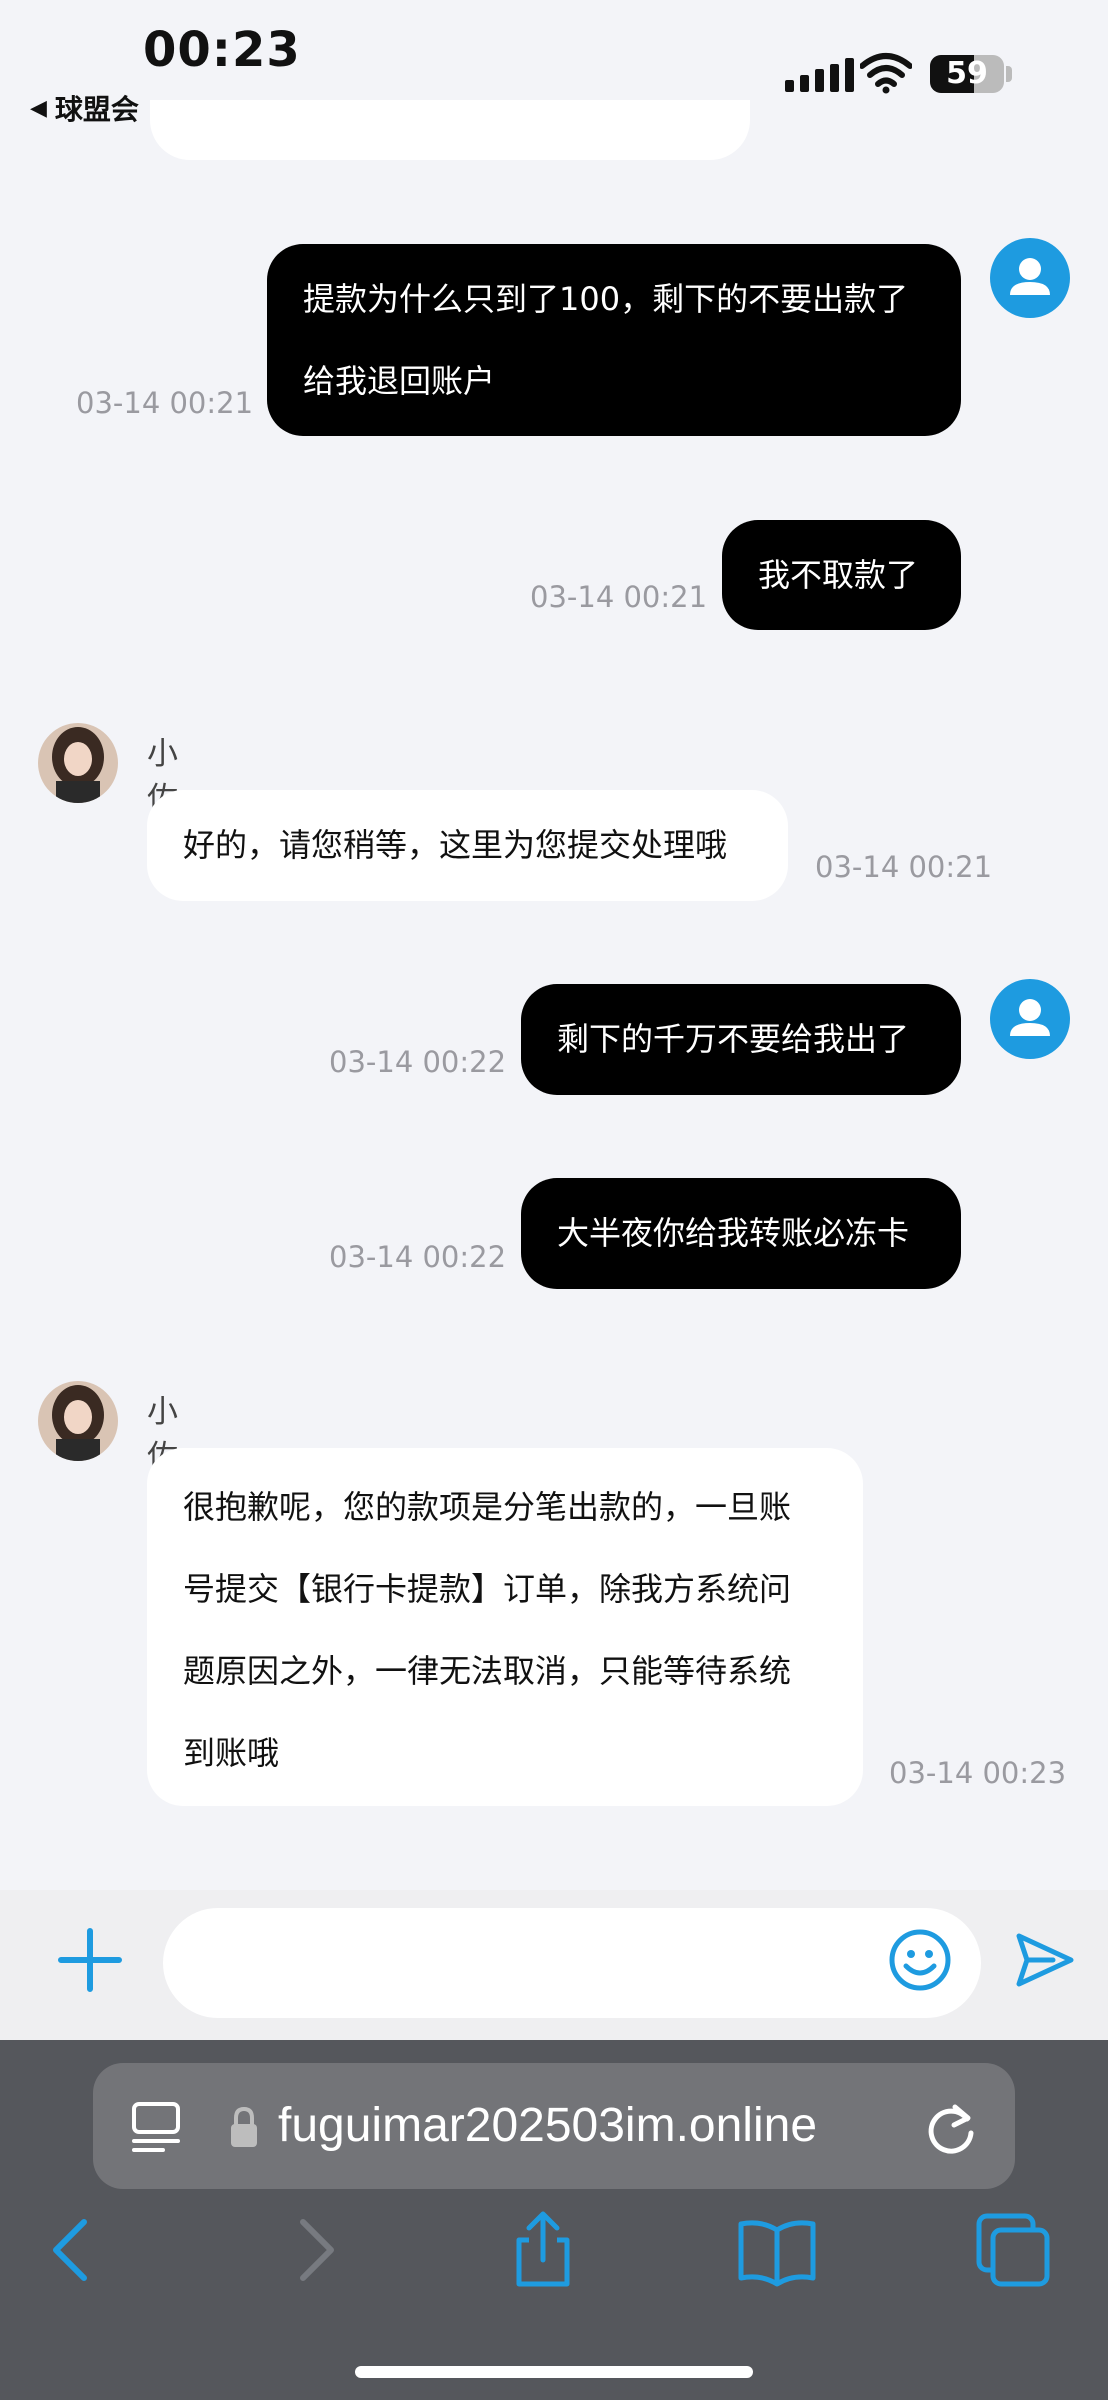 Image resolution: width=1108 pixels, height=2400 pixels. Describe the element at coordinates (72, 2250) in the screenshot. I see `back-icon` at that location.